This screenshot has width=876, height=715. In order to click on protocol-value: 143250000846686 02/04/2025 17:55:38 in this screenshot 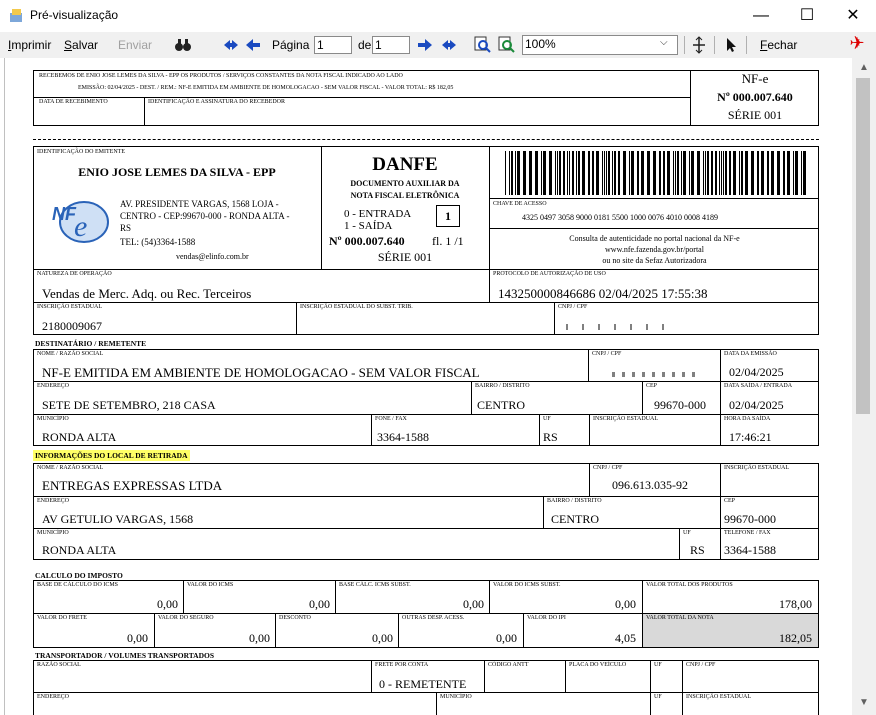, I will do `click(603, 293)`.